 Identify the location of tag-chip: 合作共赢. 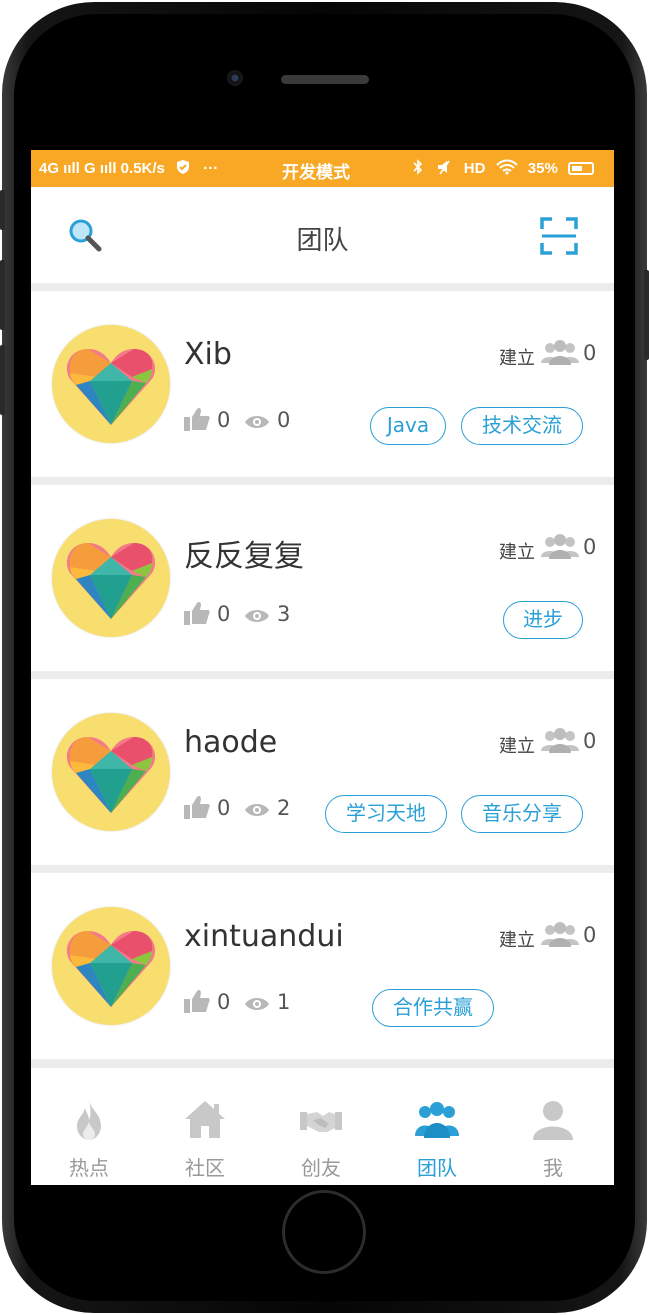
(433, 1008).